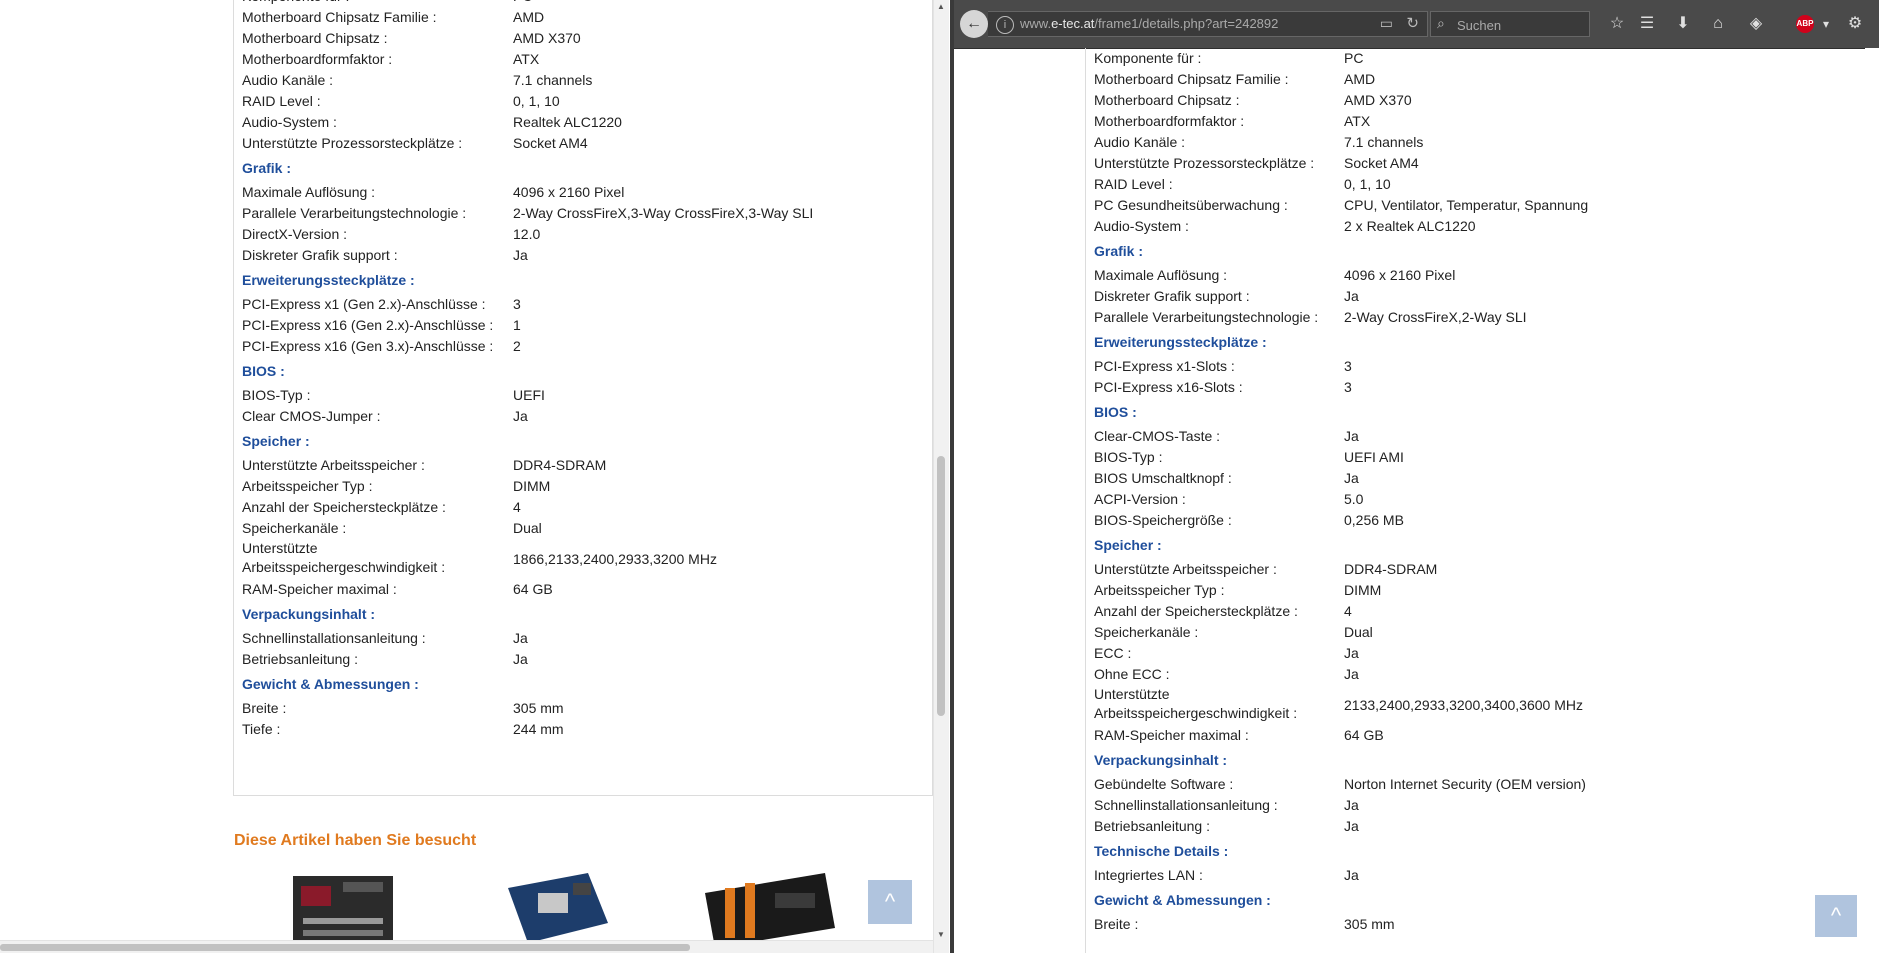  Describe the element at coordinates (309, 614) in the screenshot. I see `section-heading: Verpackungsinhalt :` at that location.